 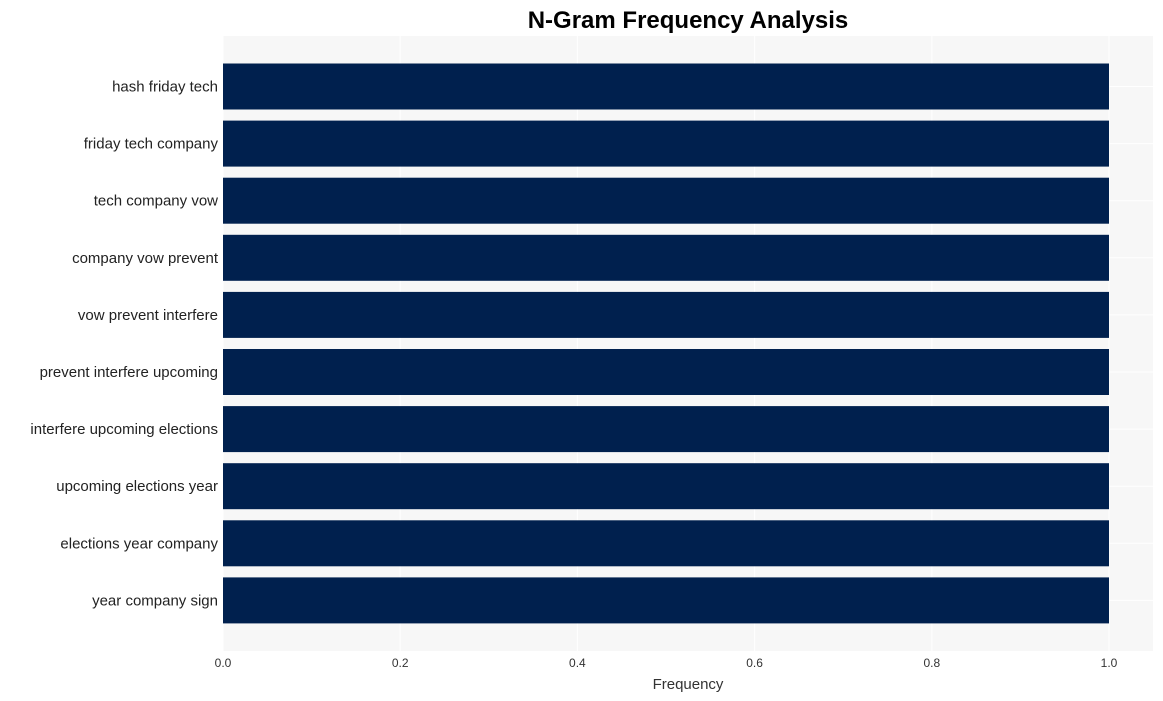 What do you see at coordinates (137, 486) in the screenshot?
I see `y-tick-label: upcoming elections year` at bounding box center [137, 486].